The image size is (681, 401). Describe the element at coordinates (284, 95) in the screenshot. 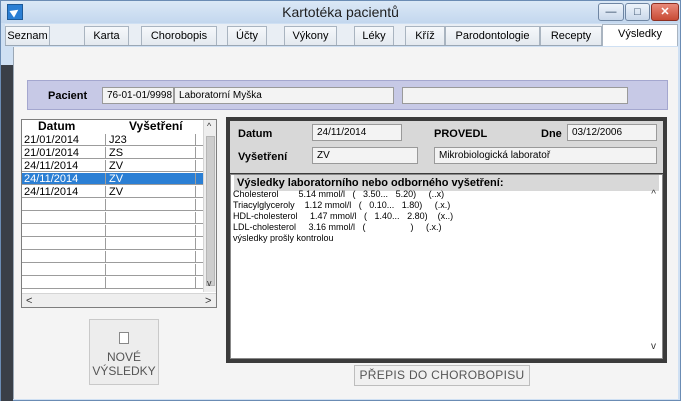

I see `patient-name-field: Laboratorní Myška` at that location.